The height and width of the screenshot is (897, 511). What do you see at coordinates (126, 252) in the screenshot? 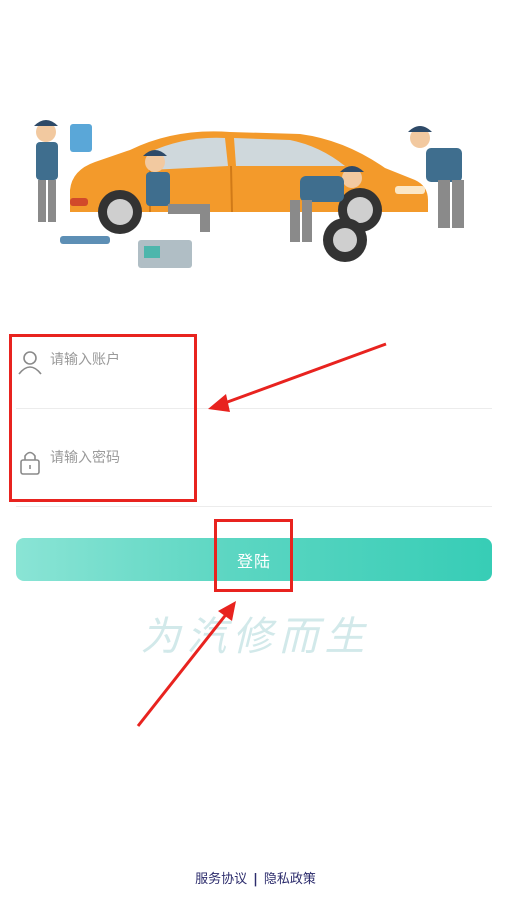
I see `toolbox-illustration` at bounding box center [126, 252].